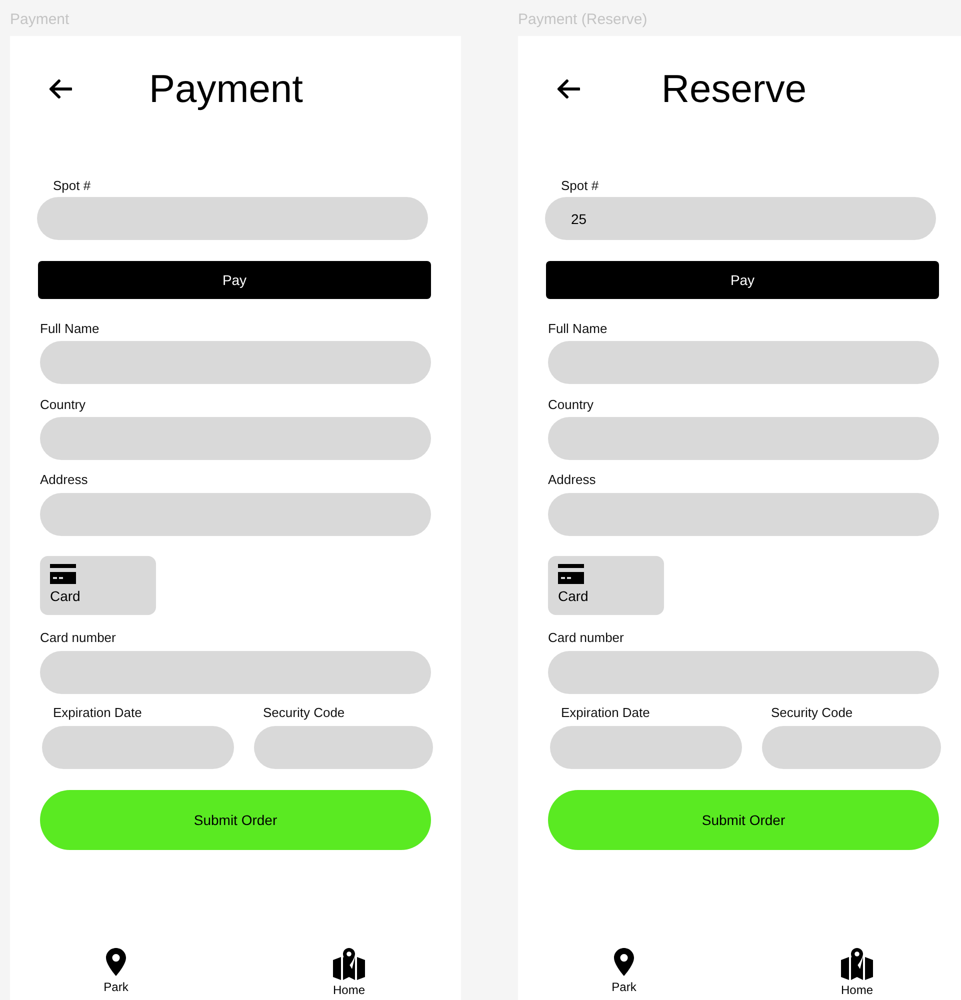 The width and height of the screenshot is (961, 1000). I want to click on screen-title: Reserve, so click(734, 90).